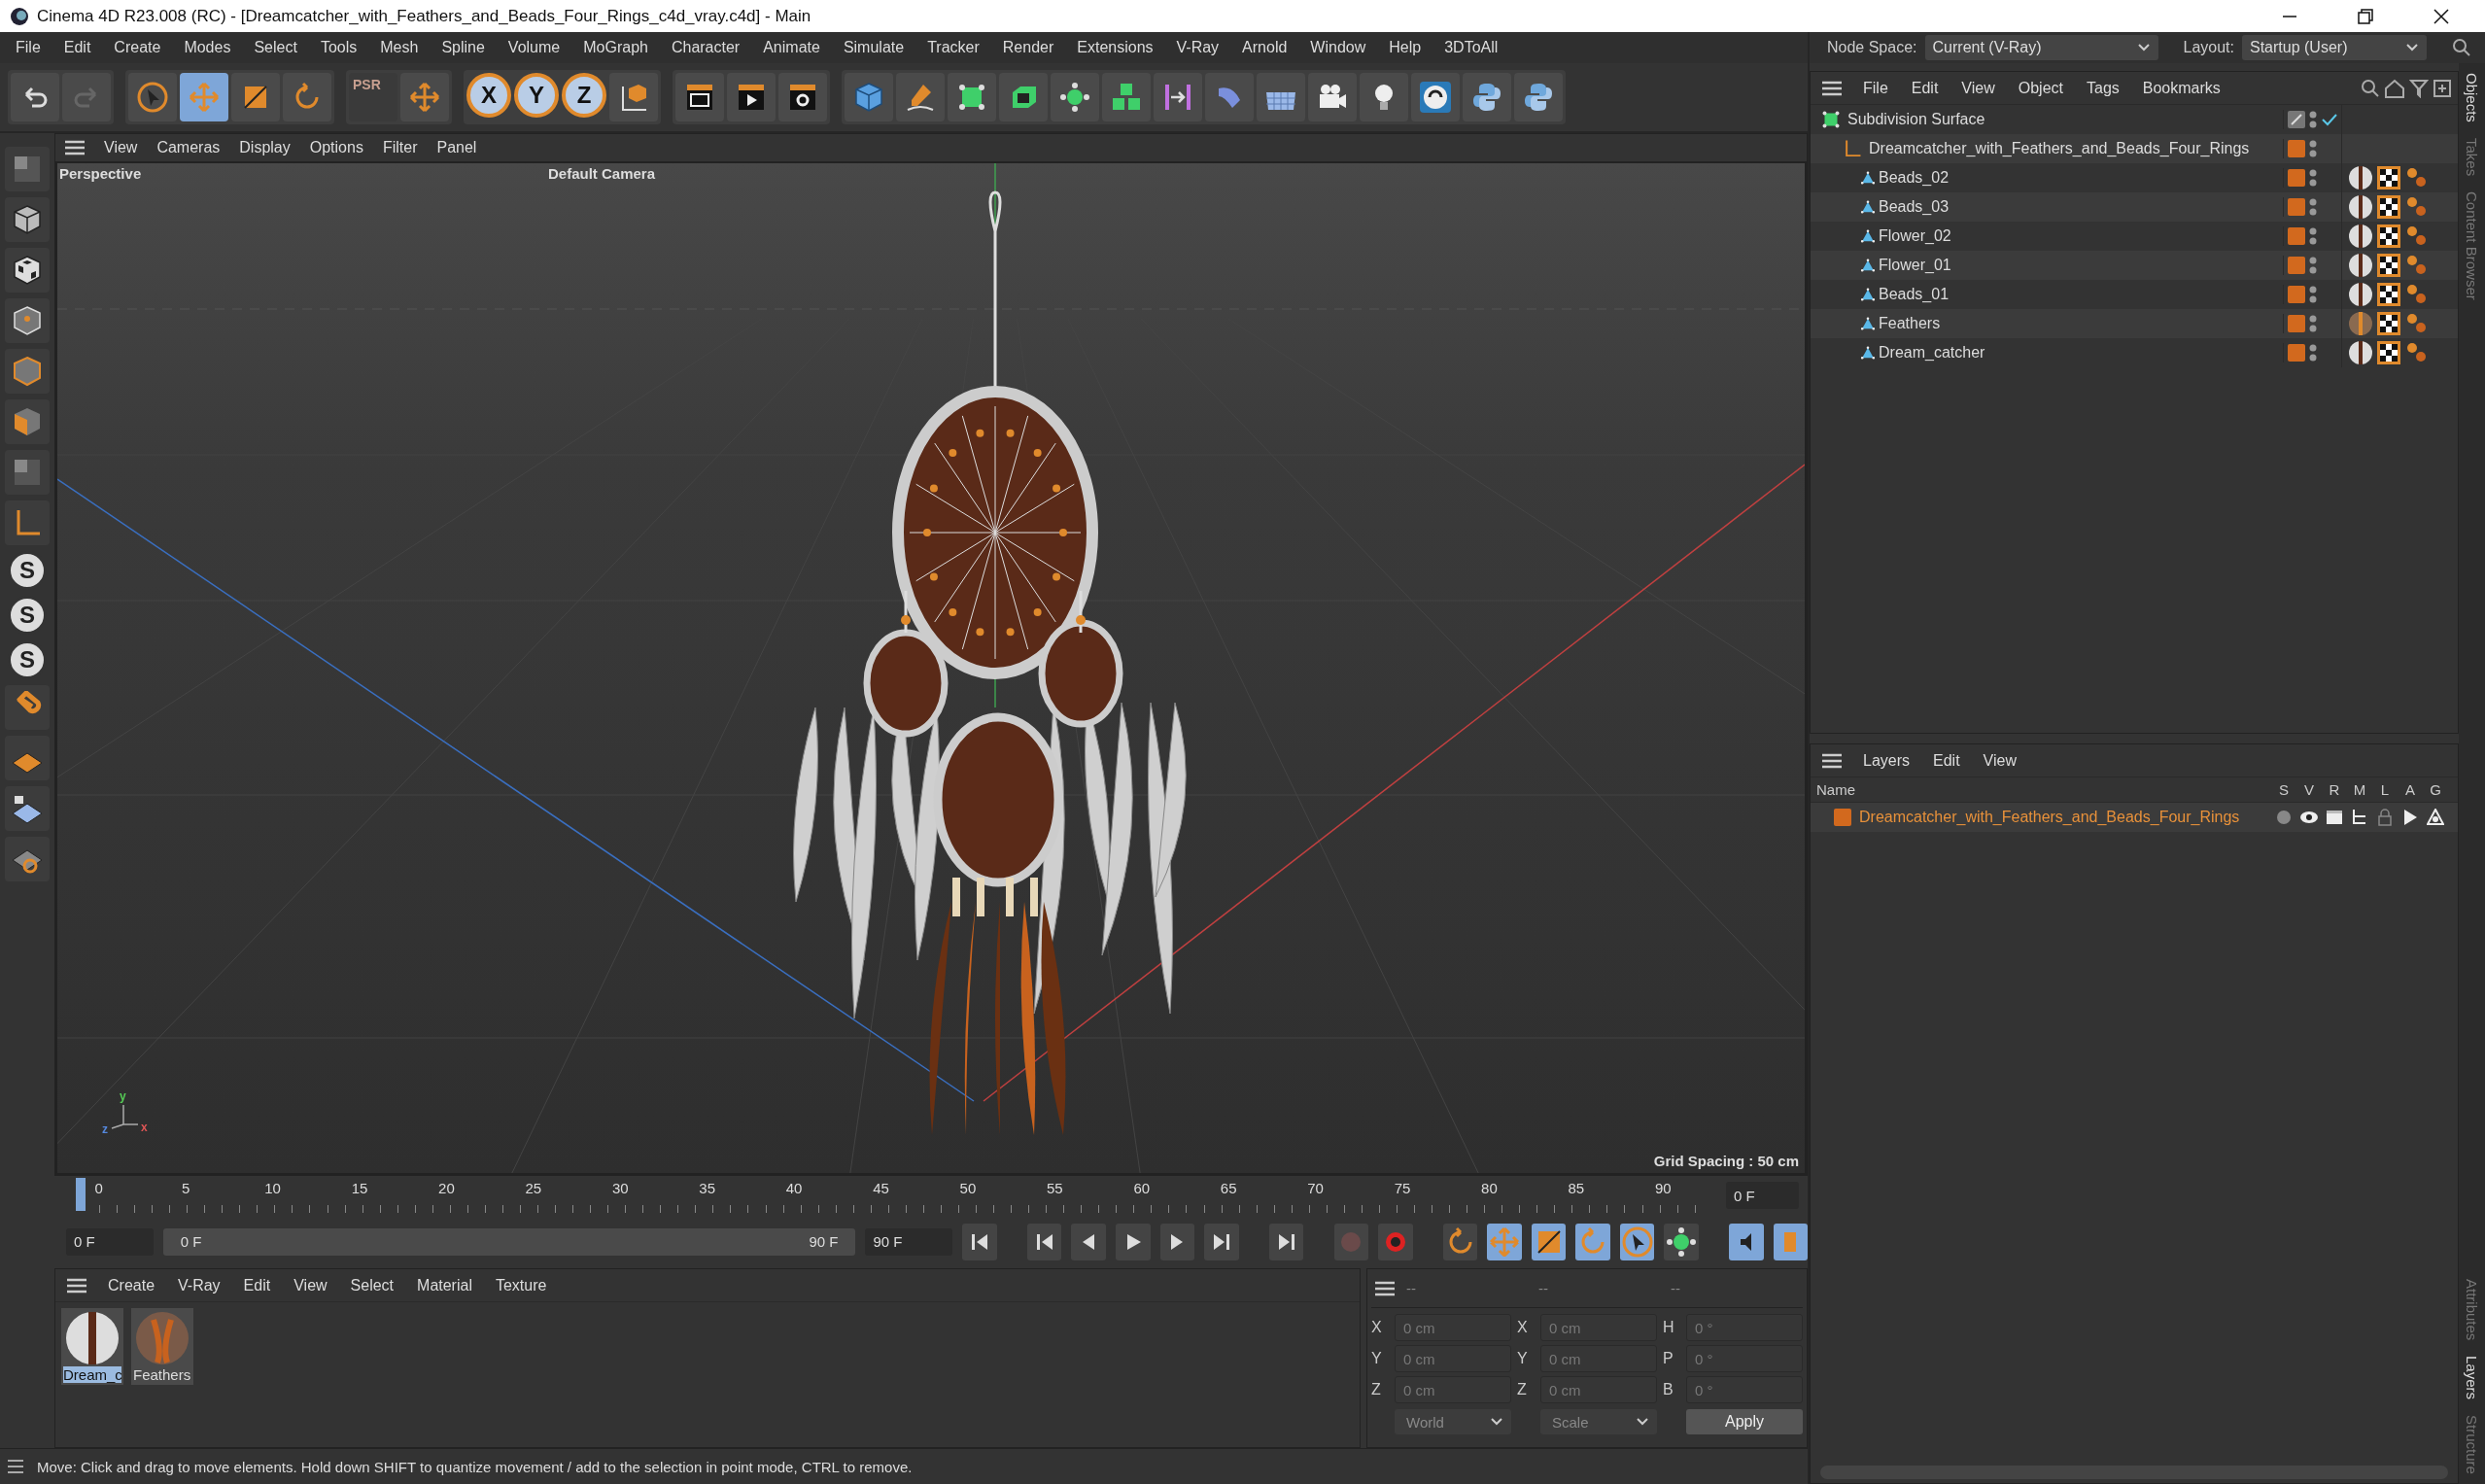 The width and height of the screenshot is (2485, 1484). What do you see at coordinates (1875, 88) in the screenshot?
I see `object-menu-item: File` at bounding box center [1875, 88].